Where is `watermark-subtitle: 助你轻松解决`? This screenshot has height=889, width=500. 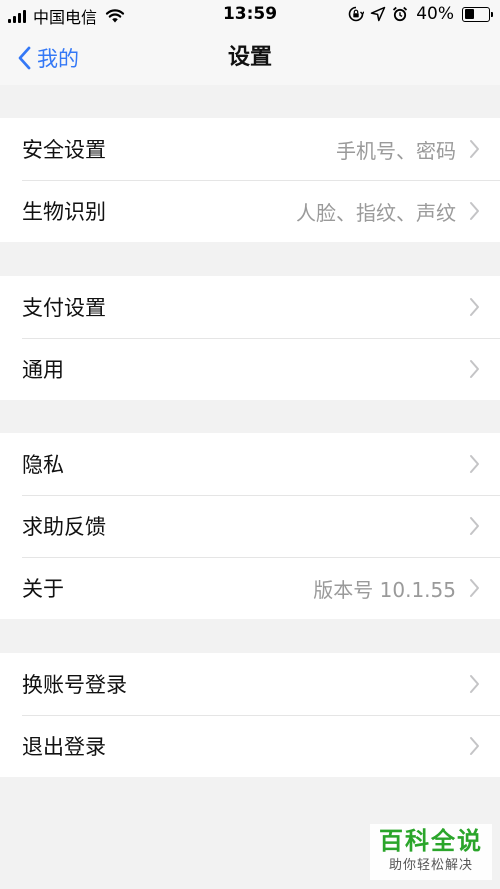 watermark-subtitle: 助你轻松解决 is located at coordinates (430, 865).